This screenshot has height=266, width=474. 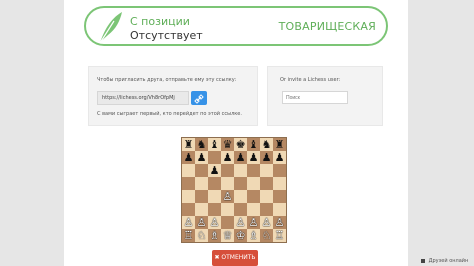 I want to click on copy-link-button, so click(x=199, y=98).